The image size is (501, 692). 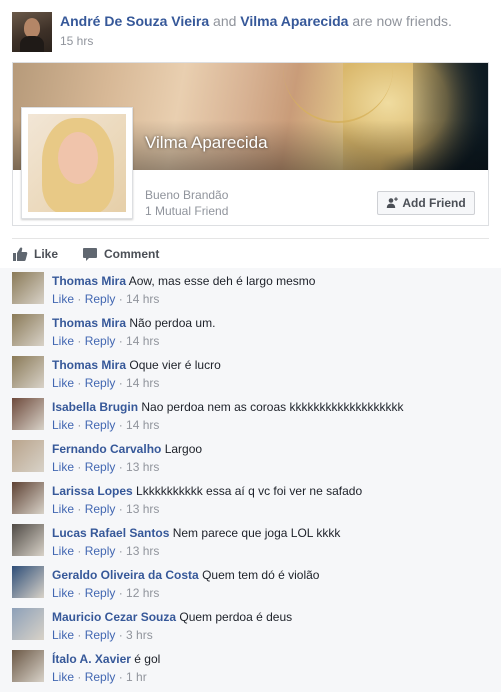 I want to click on divider, so click(x=250, y=238).